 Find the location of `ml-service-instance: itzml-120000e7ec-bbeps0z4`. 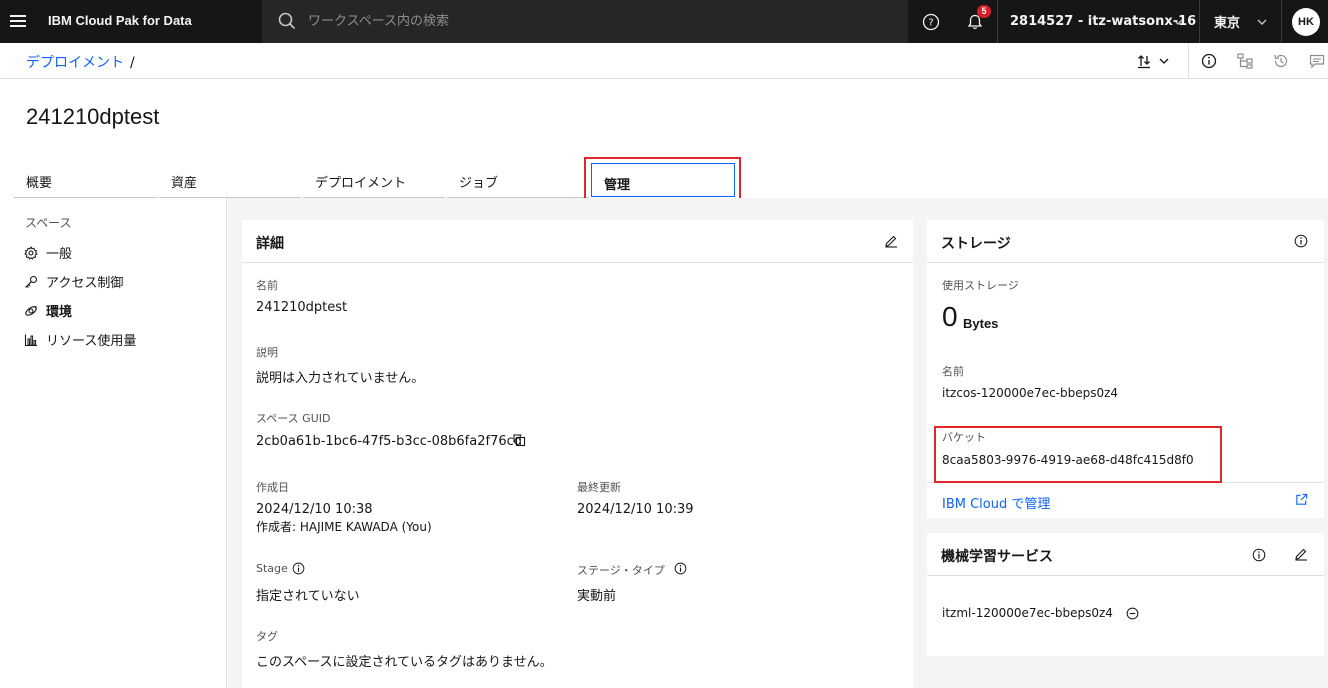

ml-service-instance: itzml-120000e7ec-bbeps0z4 is located at coordinates (1027, 613).